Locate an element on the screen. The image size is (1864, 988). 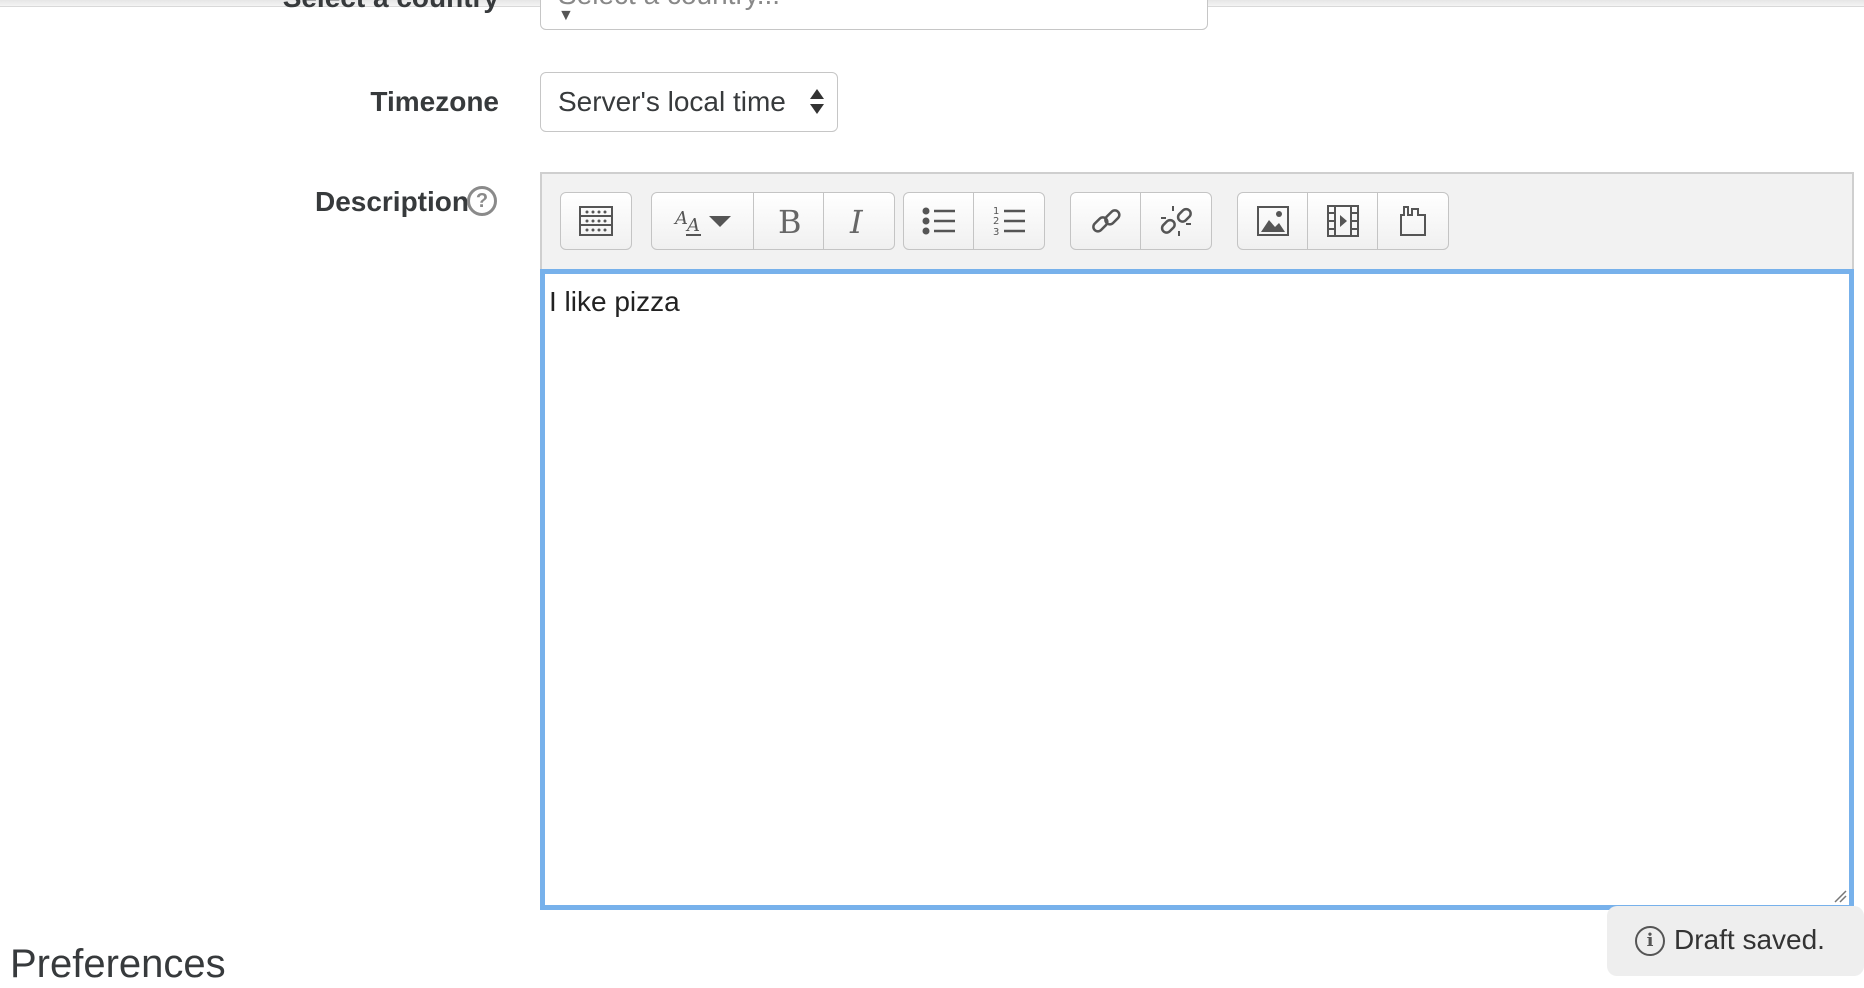
timezone-select: Server's local time is located at coordinates (689, 102).